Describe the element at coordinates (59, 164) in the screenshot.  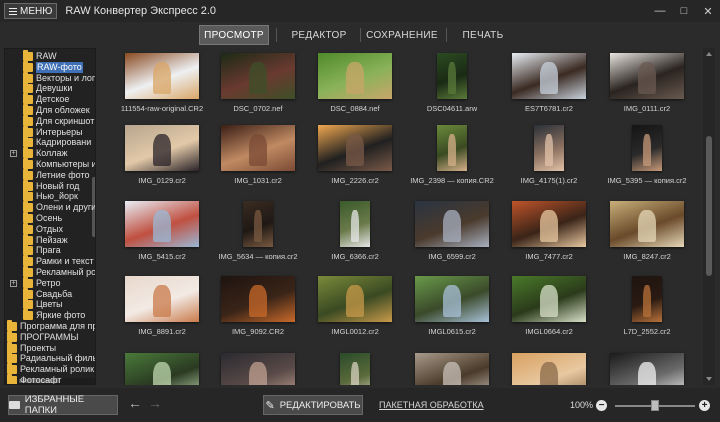
I see `folder-item: Компьютеры и` at that location.